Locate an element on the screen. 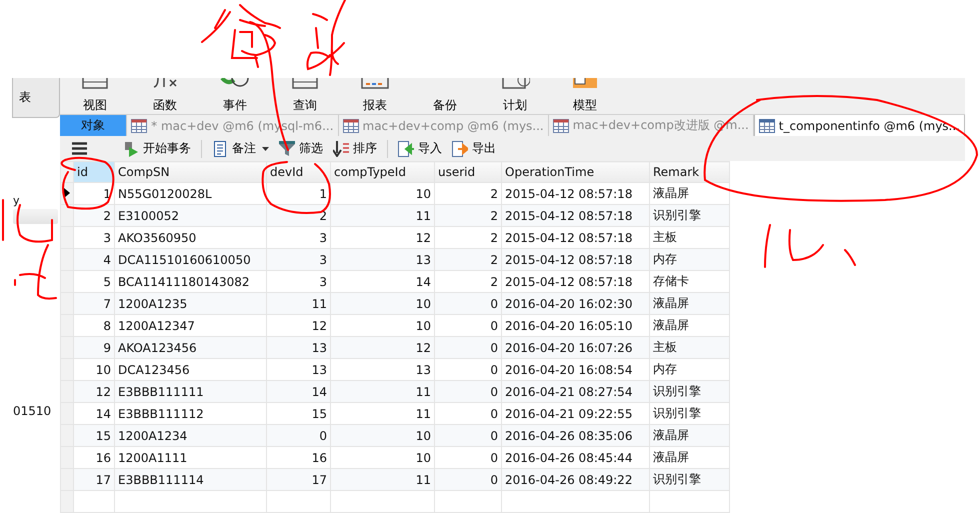 Image resolution: width=979 pixels, height=513 pixels. sort-icon is located at coordinates (341, 148).